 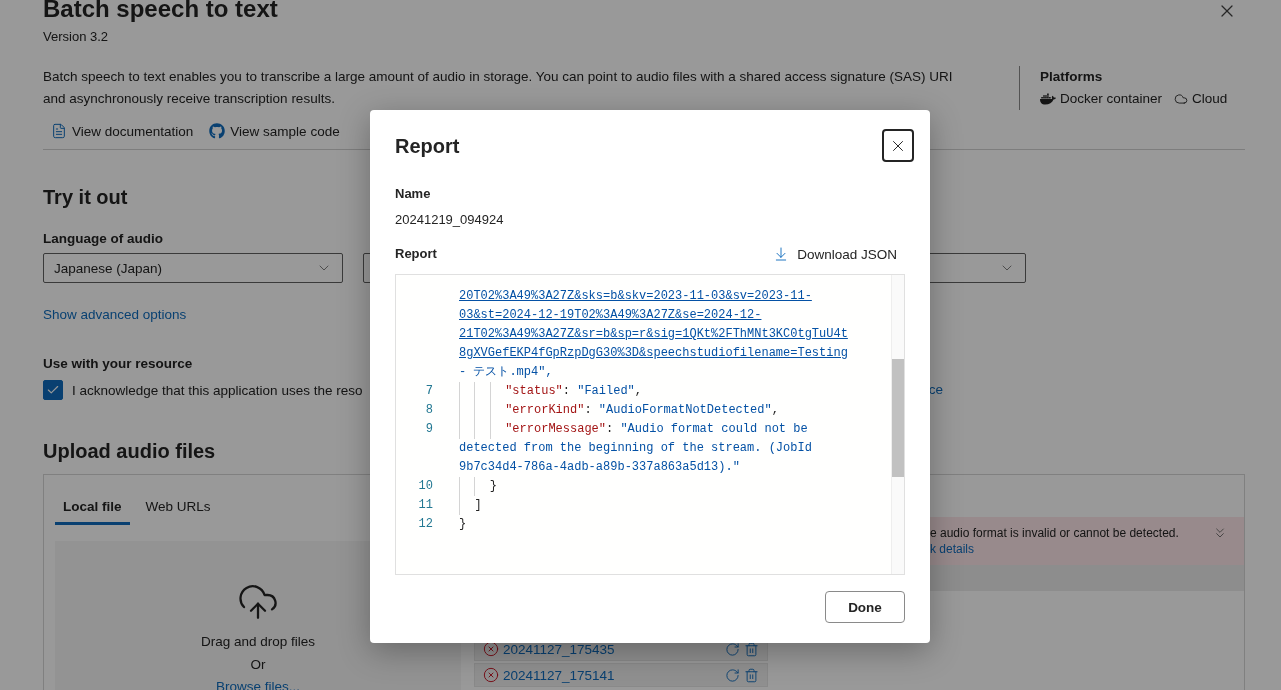 I want to click on line-number: 7, so click(x=428, y=391).